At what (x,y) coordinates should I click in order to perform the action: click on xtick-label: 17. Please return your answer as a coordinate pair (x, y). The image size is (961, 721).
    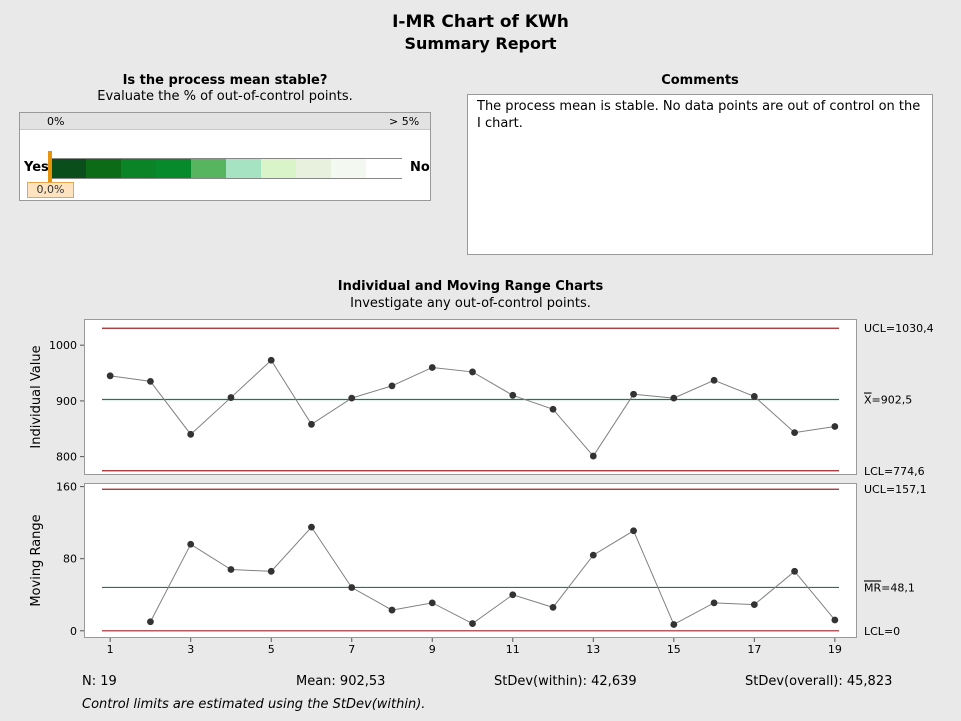
    Looking at the image, I should click on (754, 649).